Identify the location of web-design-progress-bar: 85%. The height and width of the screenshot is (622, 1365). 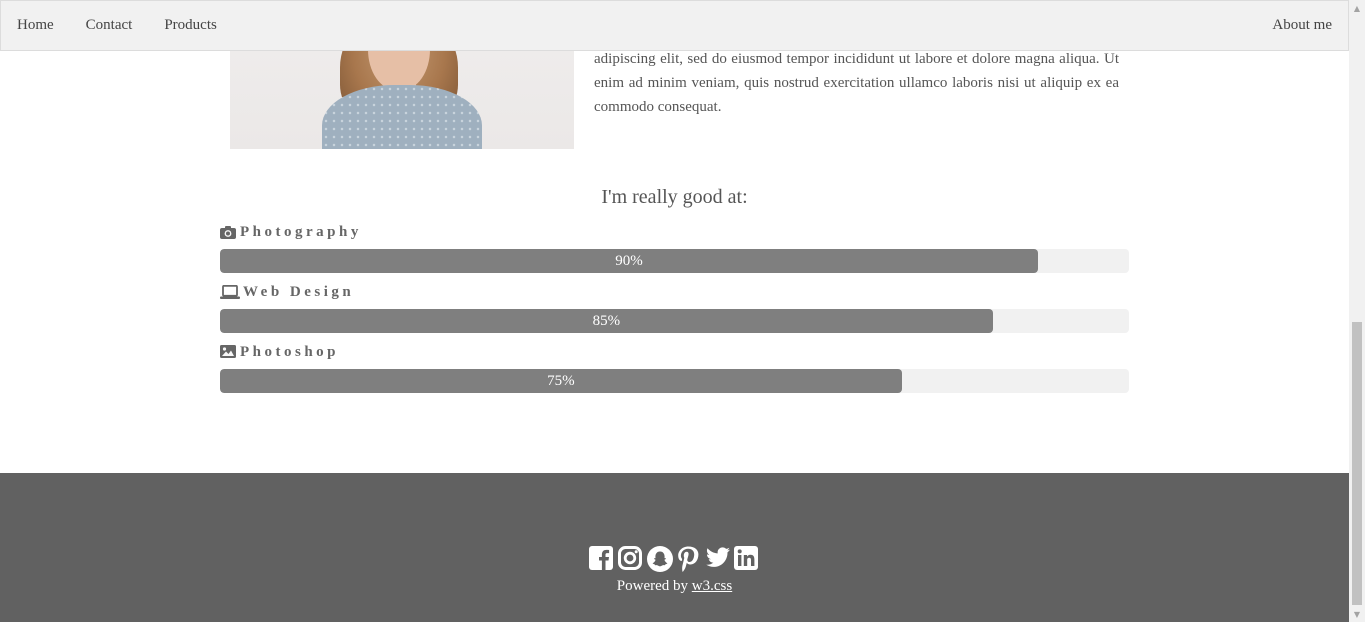
(674, 321).